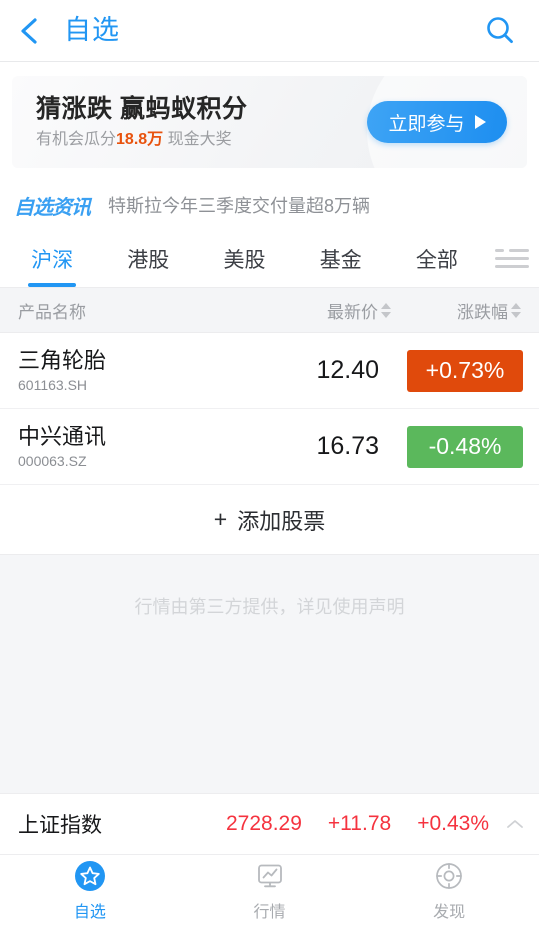 The image size is (539, 927). Describe the element at coordinates (121, 447) in the screenshot. I see `stock-name-cell: 中兴通讯 000063.SZ` at that location.